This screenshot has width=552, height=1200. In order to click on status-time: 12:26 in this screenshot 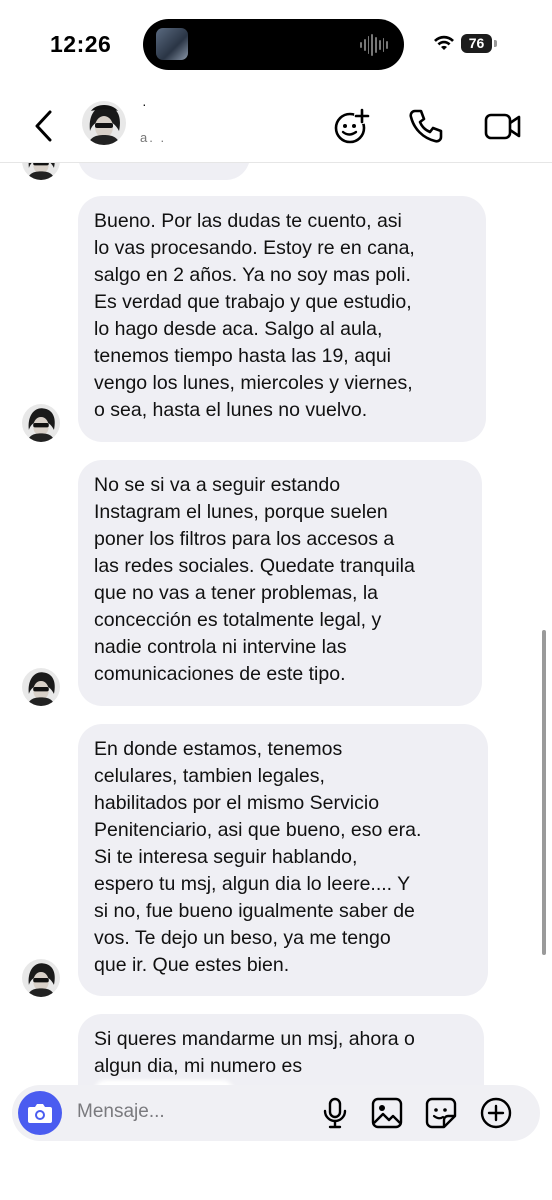, I will do `click(81, 44)`.